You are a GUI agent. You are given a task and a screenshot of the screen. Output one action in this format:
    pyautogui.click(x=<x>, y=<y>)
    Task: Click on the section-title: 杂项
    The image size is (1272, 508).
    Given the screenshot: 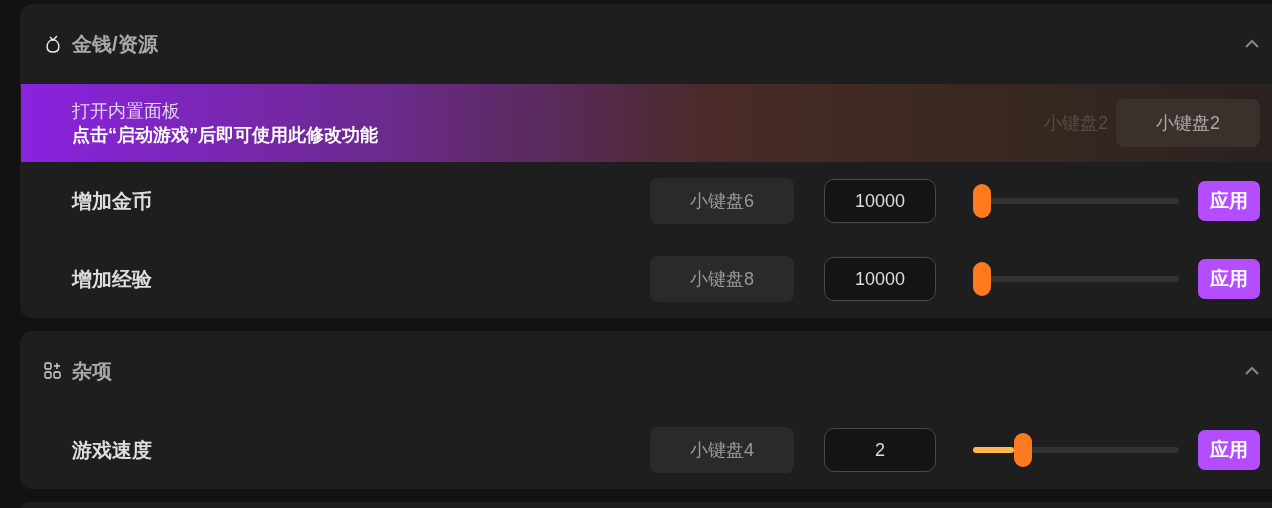 What is the action you would take?
    pyautogui.click(x=92, y=371)
    